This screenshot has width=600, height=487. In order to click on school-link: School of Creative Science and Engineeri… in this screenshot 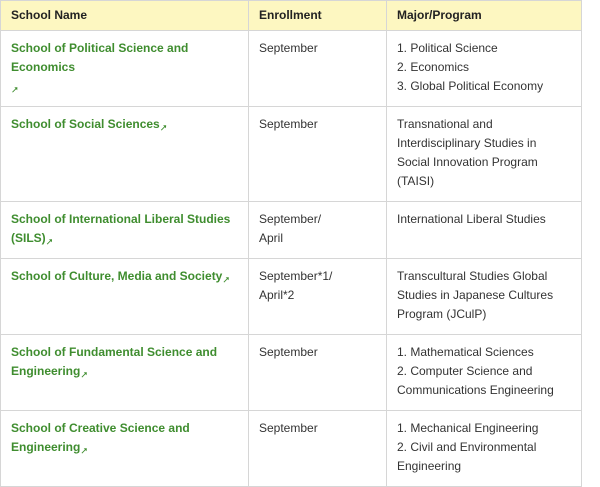, I will do `click(100, 438)`.